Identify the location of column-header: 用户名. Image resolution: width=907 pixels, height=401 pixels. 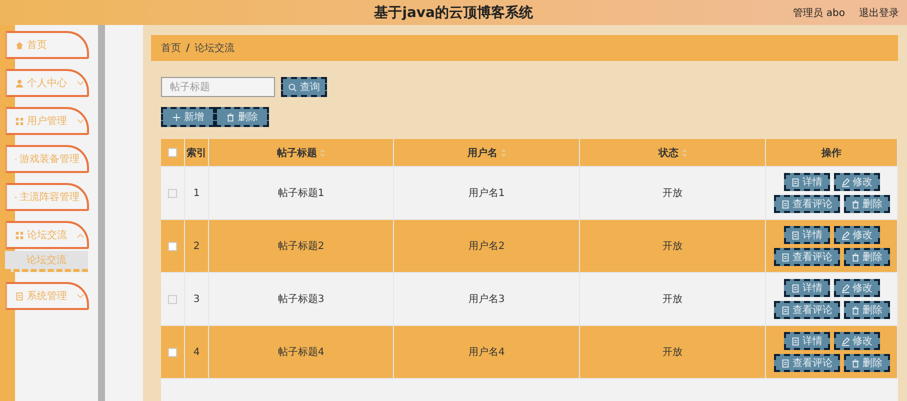
(483, 153).